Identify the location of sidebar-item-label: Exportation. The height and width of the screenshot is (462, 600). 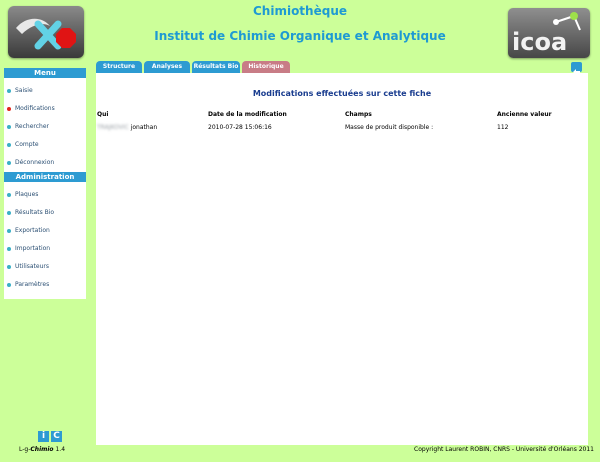
(32, 230).